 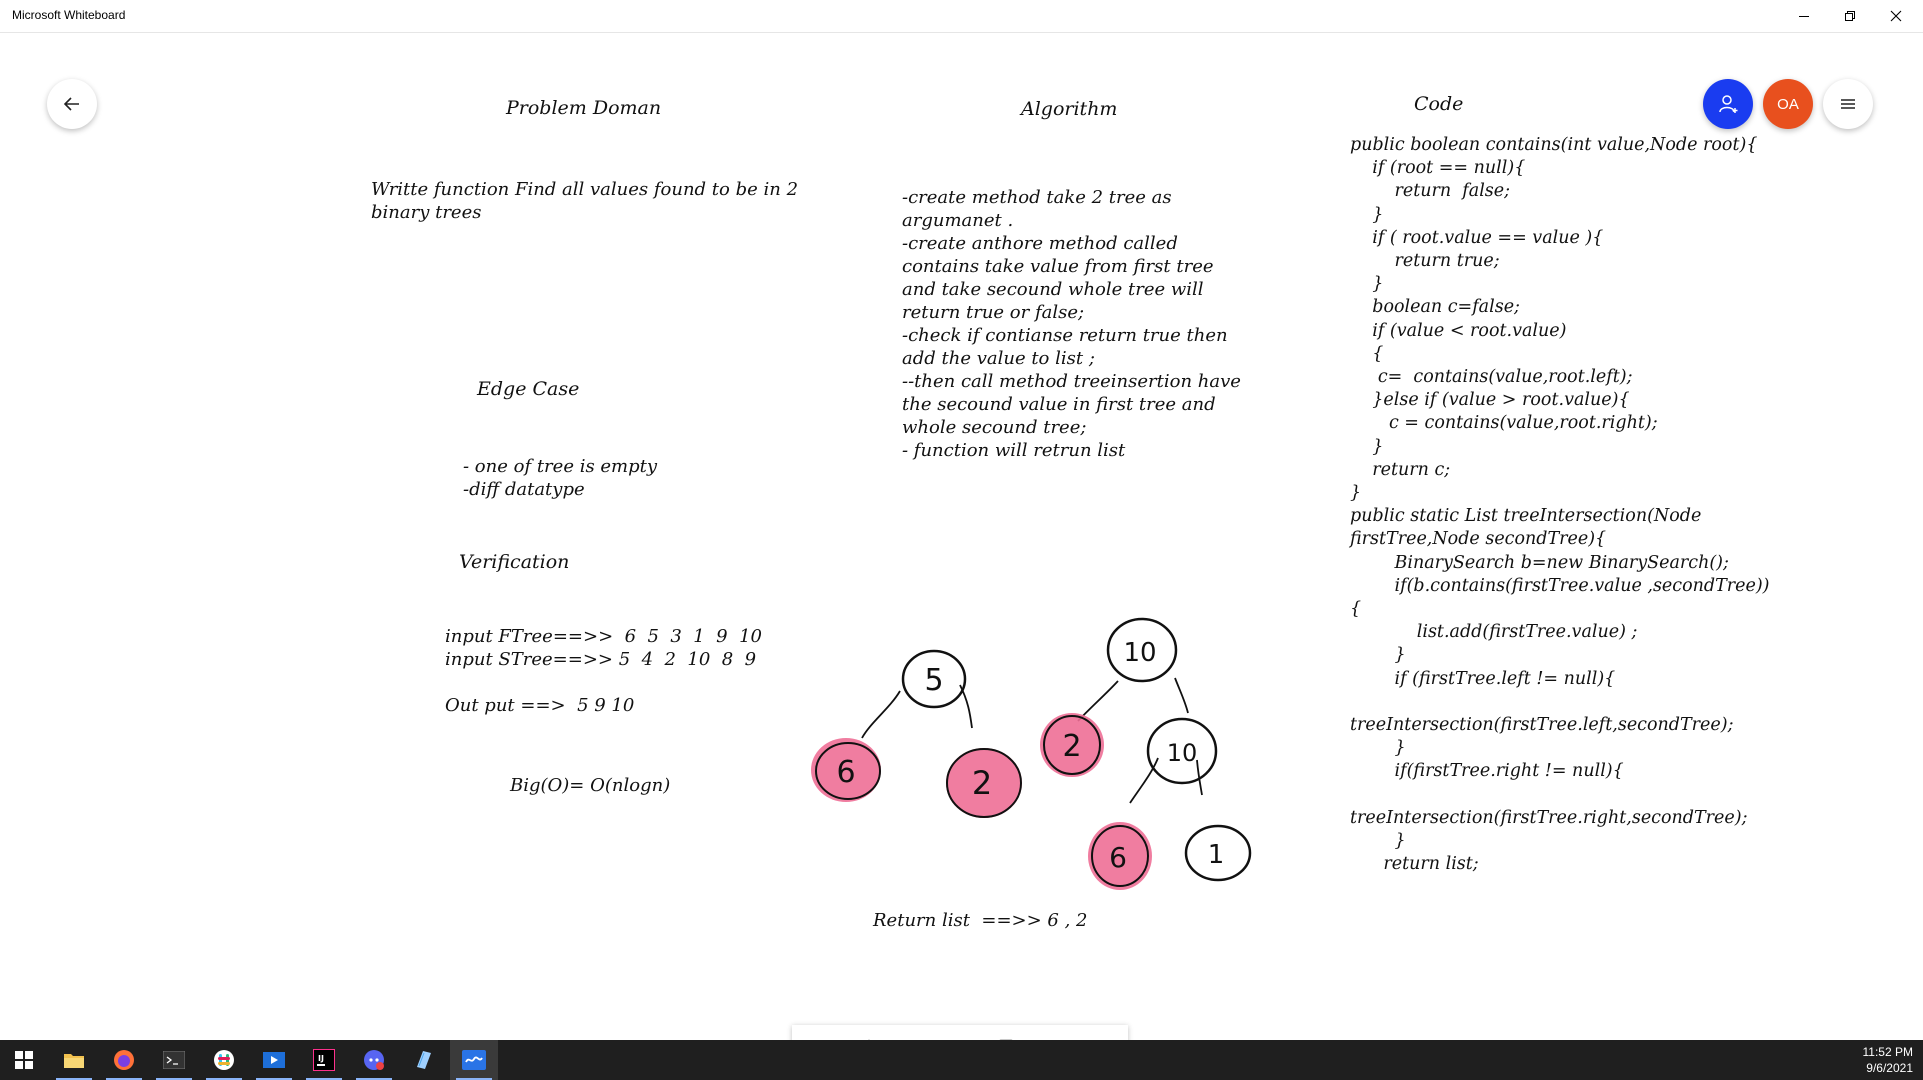 I want to click on taskbar-media-player, so click(x=274, y=1060).